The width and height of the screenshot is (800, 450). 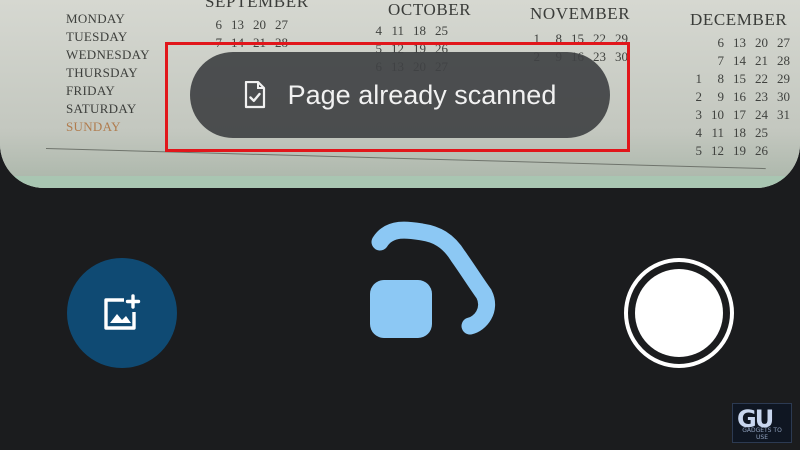 What do you see at coordinates (580, 13) in the screenshot?
I see `month-november: NOVEMBER` at bounding box center [580, 13].